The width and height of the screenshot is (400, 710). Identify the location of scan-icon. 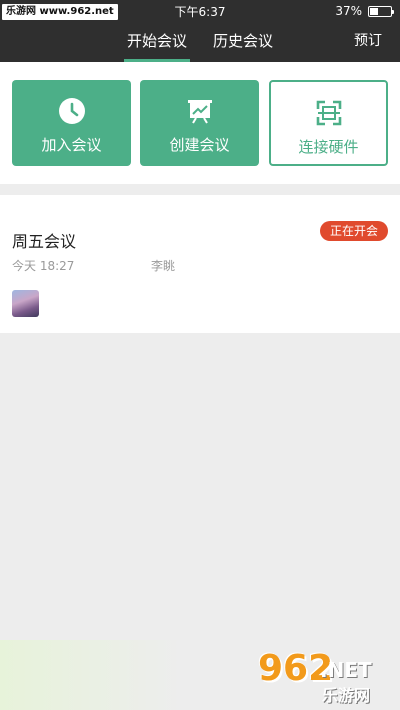
(328, 113).